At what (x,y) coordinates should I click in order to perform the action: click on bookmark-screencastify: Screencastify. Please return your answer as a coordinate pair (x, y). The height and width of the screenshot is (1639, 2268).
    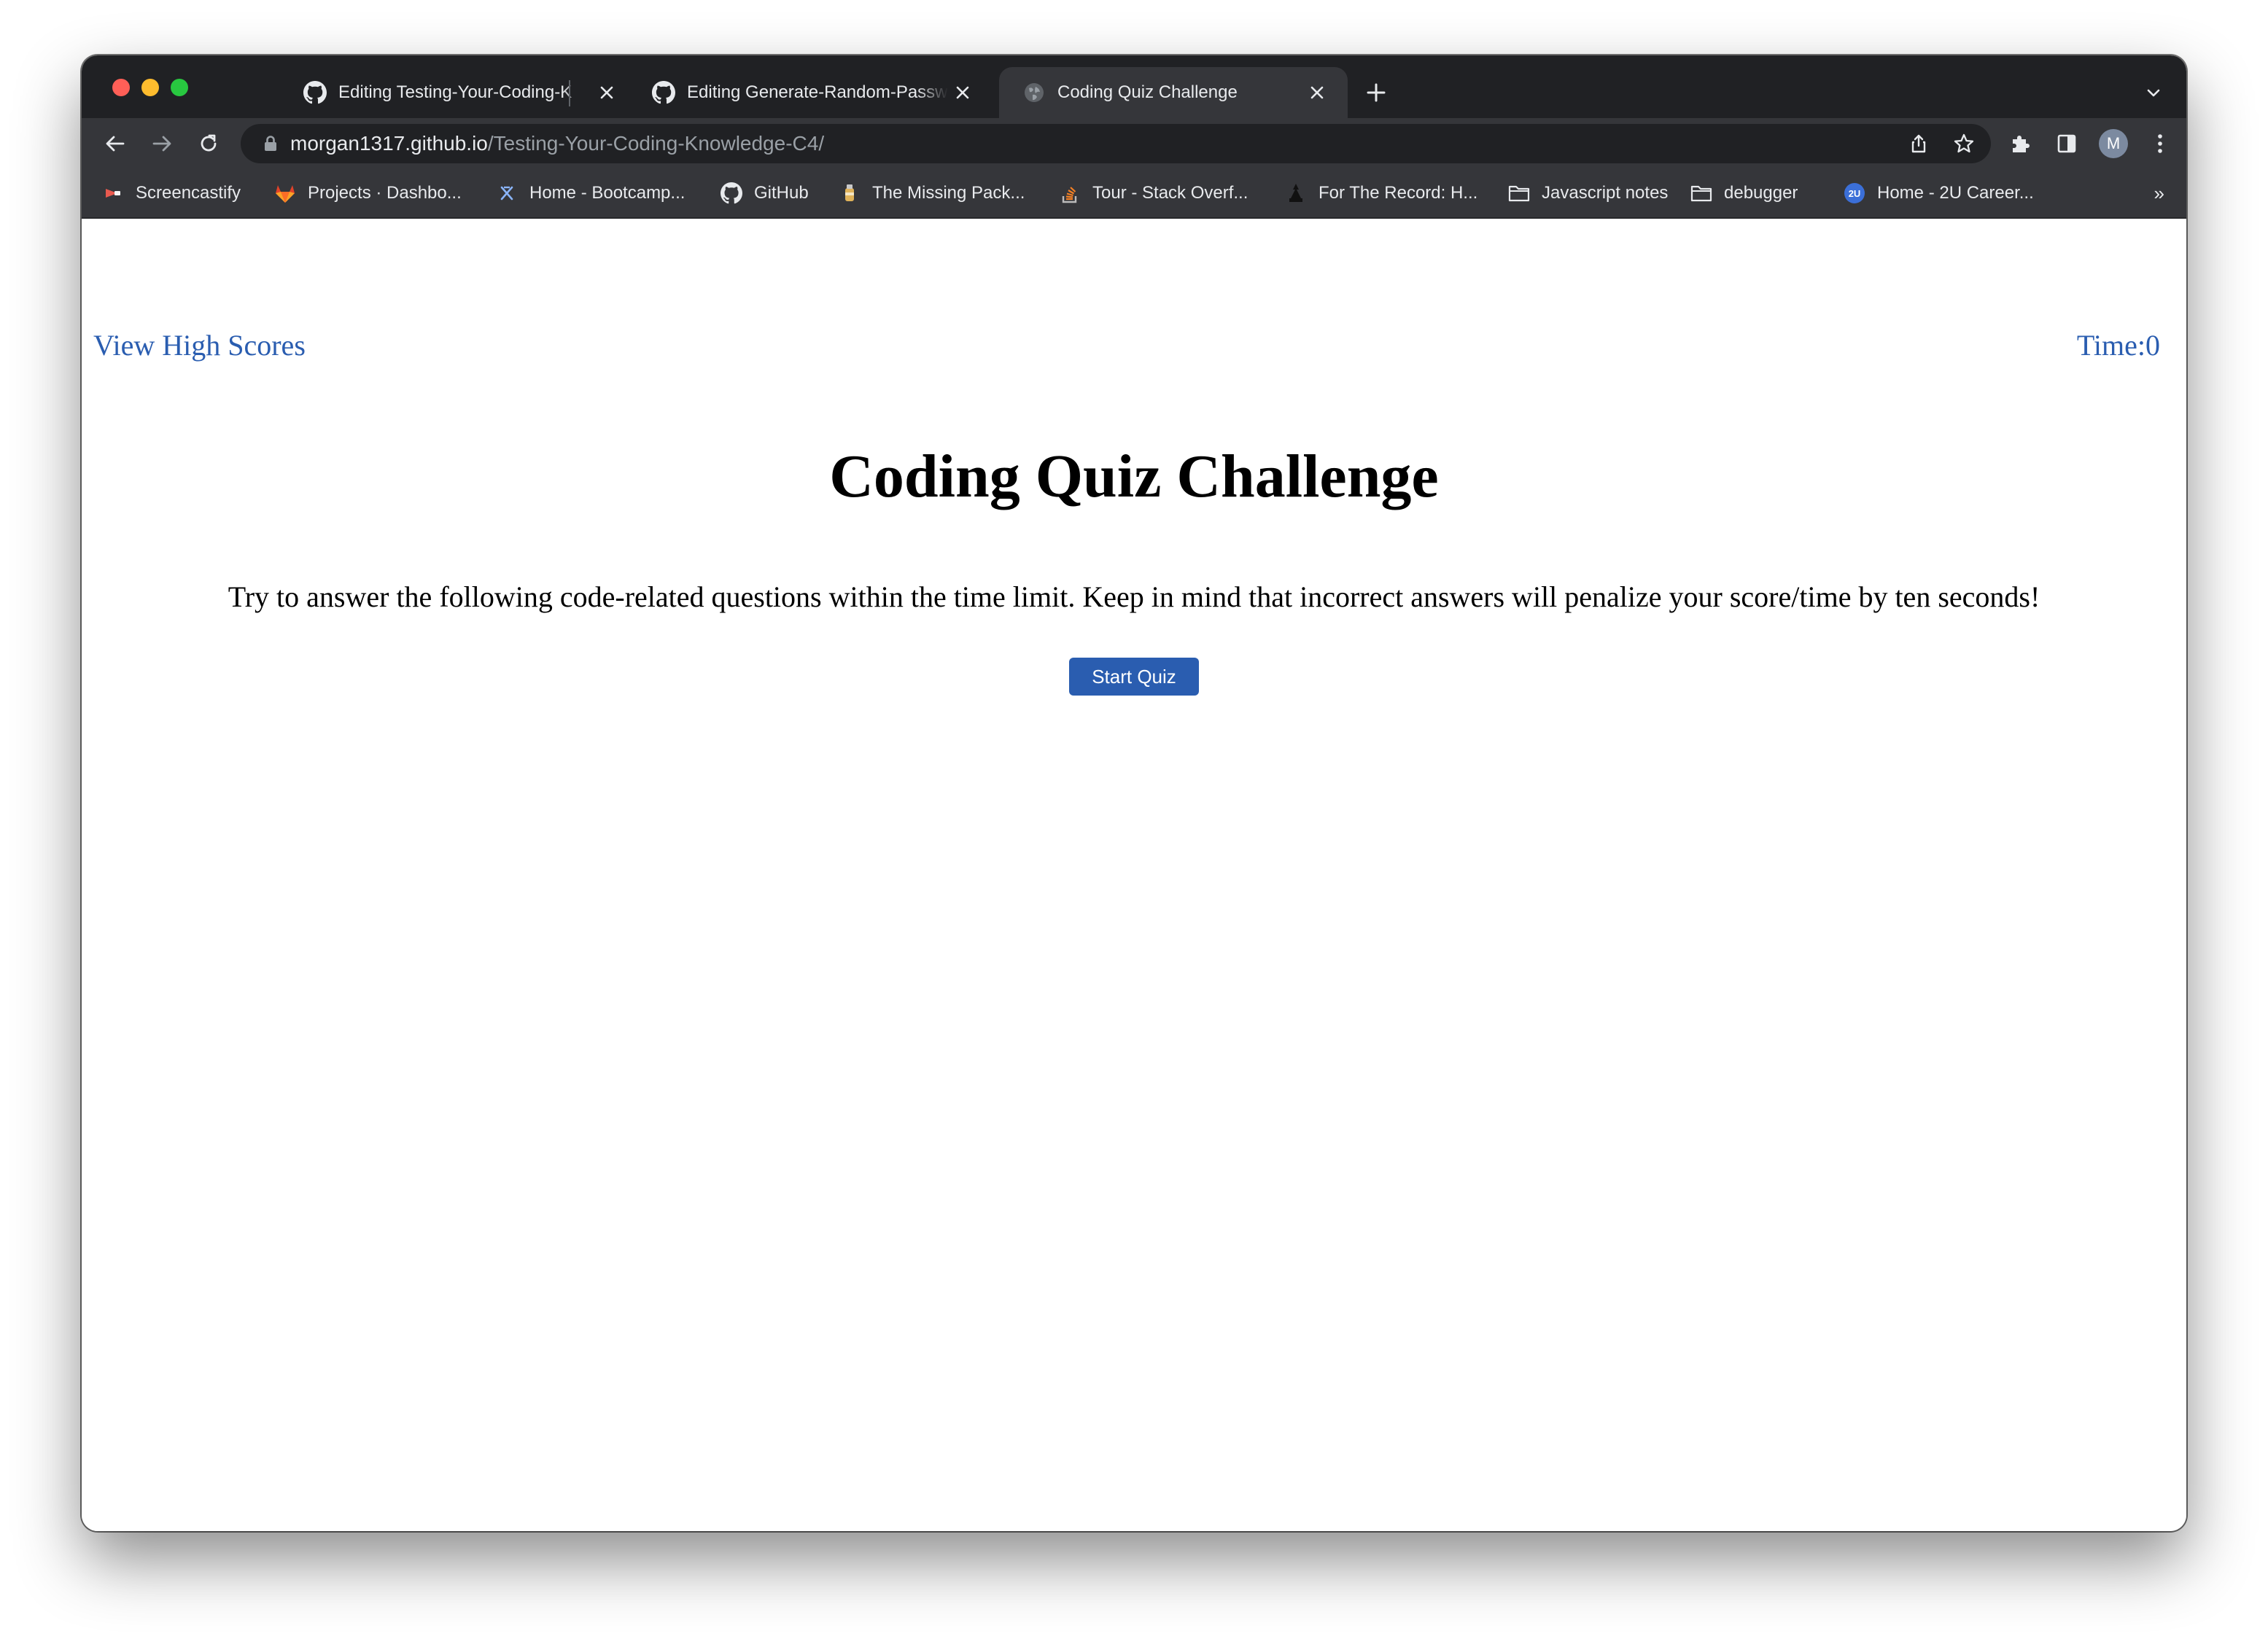
    Looking at the image, I should click on (171, 193).